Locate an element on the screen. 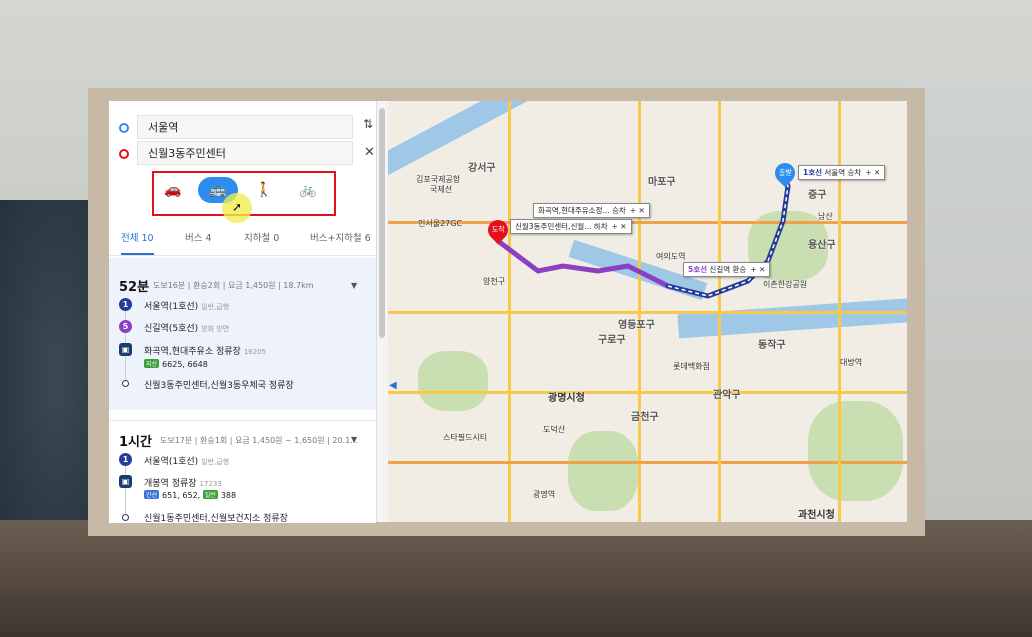  mouse-cursor-icon: ➚ is located at coordinates (237, 207).